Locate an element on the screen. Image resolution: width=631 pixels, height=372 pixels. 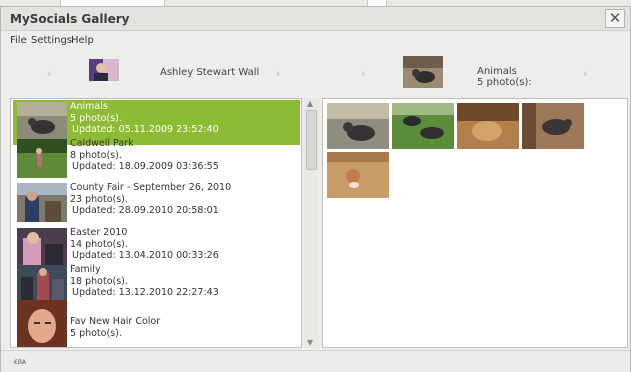
album-list-scrollbar: ▲ ▼ is located at coordinates (311, 223).